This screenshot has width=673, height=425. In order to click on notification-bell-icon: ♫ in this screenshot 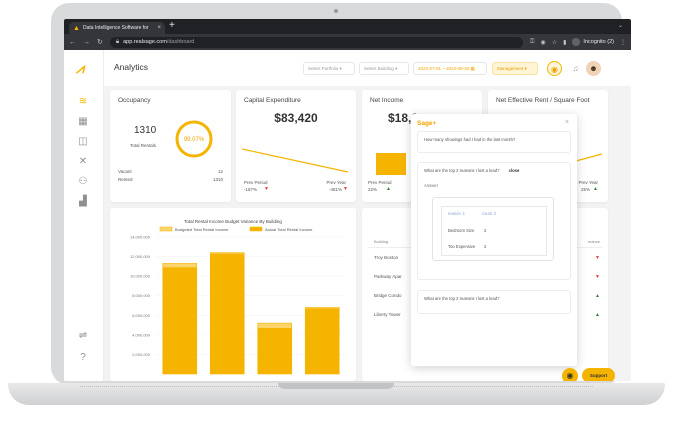, I will do `click(575, 68)`.